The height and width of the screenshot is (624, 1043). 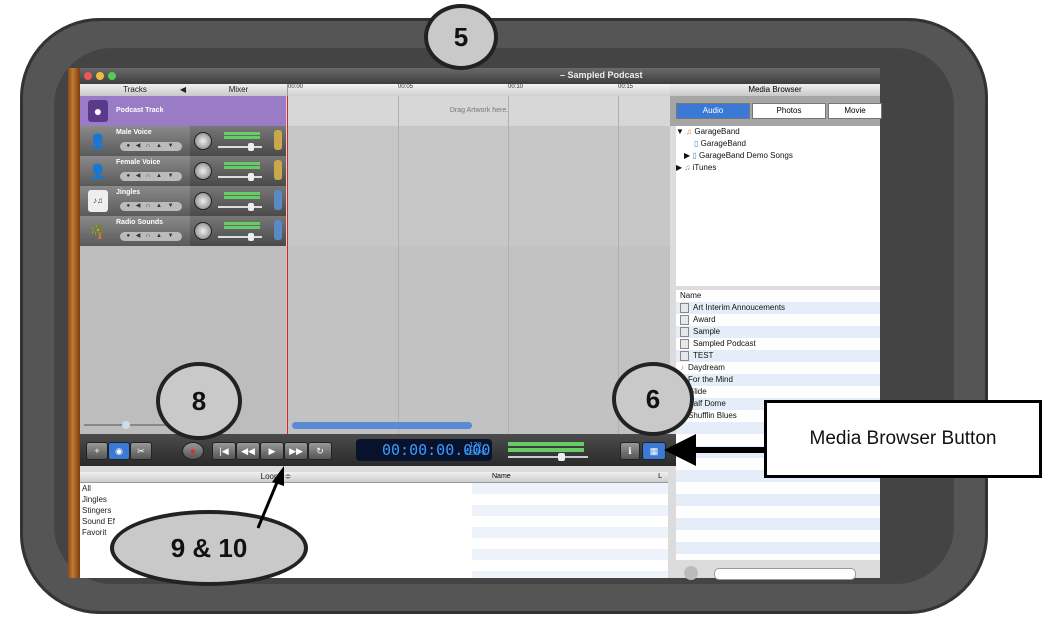 What do you see at coordinates (278, 476) in the screenshot?
I see `play-arrow-head` at bounding box center [278, 476].